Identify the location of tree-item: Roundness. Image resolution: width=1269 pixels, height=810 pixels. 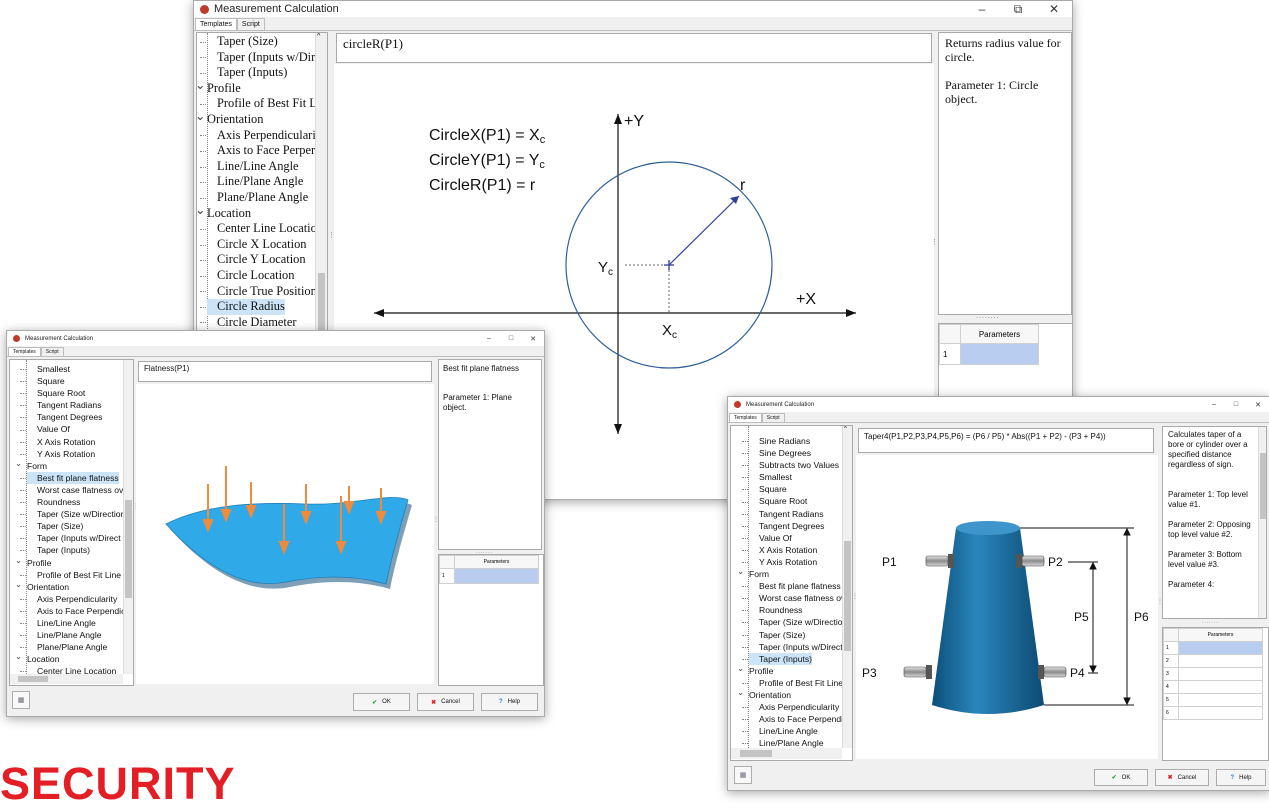
(771, 610).